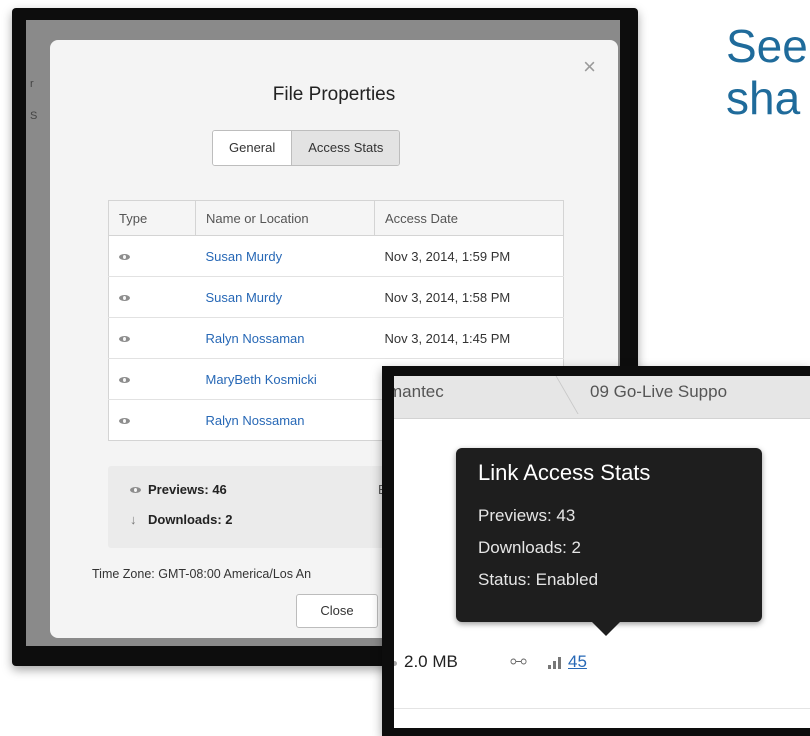  Describe the element at coordinates (419, 392) in the screenshot. I see `breadcrumb-item: mantec` at that location.